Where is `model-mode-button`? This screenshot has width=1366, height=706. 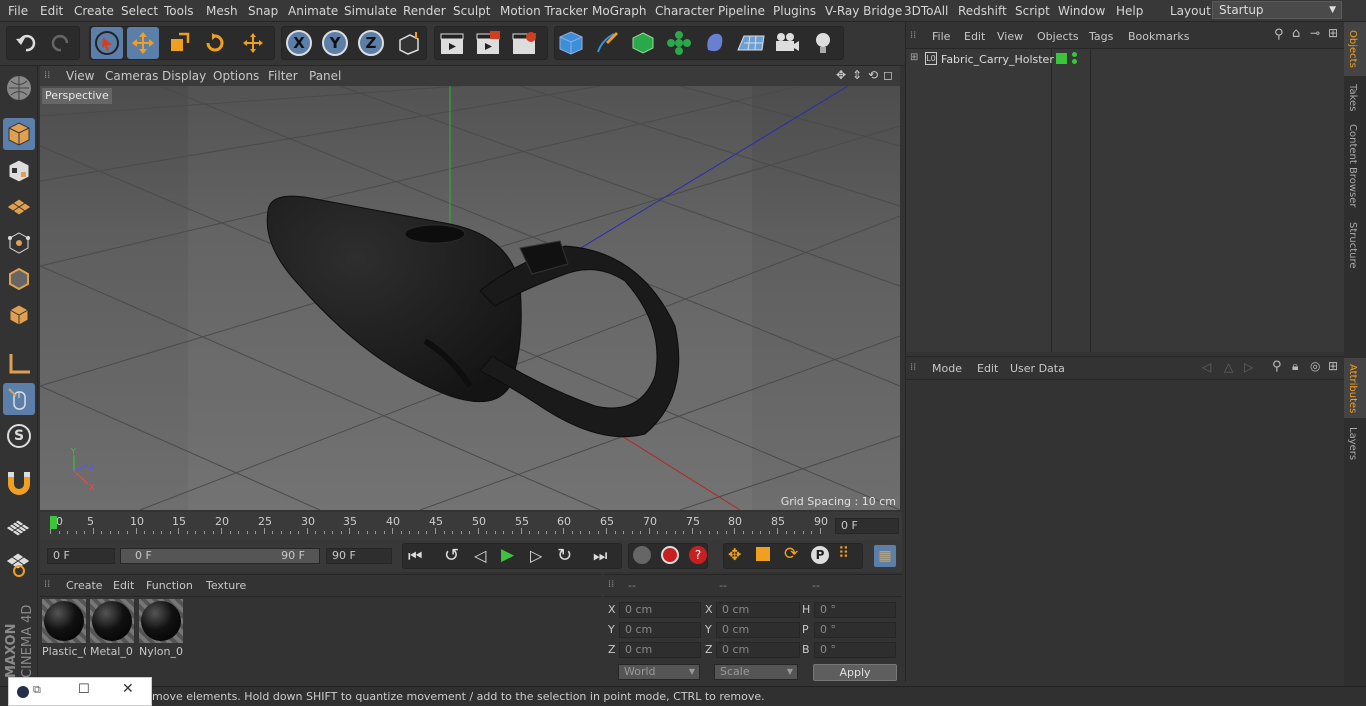
model-mode-button is located at coordinates (19, 134).